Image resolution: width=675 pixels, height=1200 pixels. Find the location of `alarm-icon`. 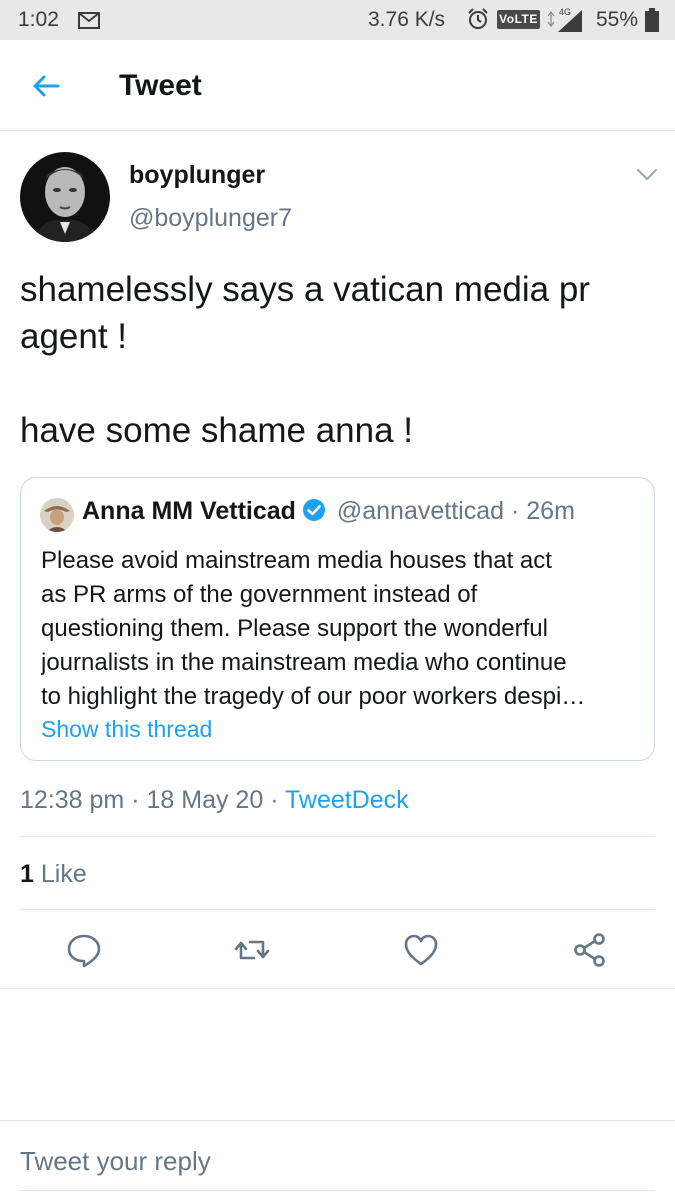

alarm-icon is located at coordinates (478, 21).